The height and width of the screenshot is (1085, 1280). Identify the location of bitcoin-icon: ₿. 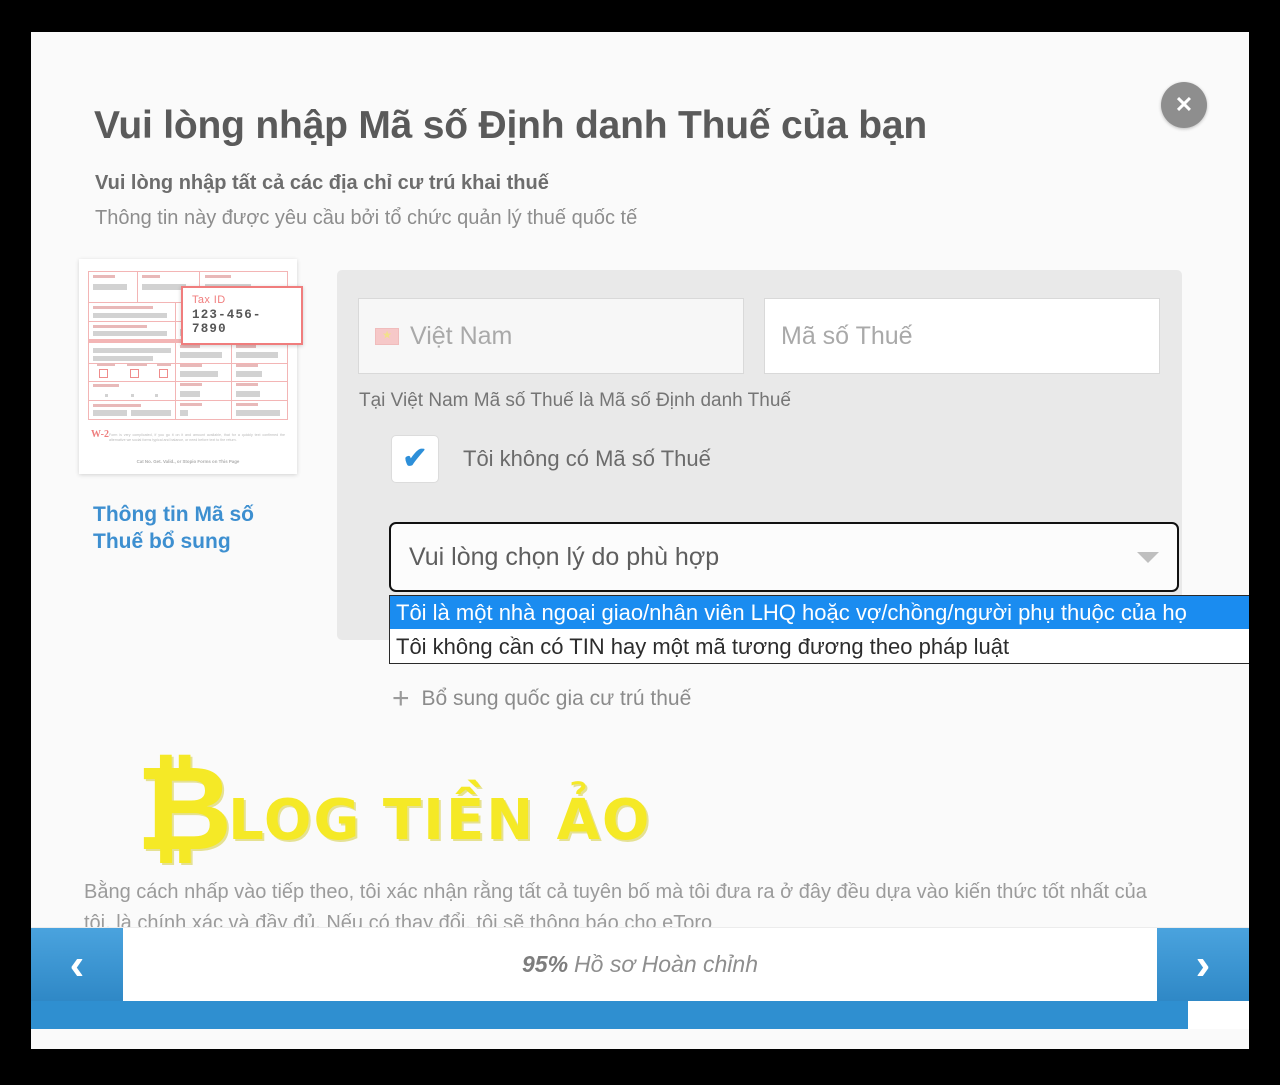
(184, 808).